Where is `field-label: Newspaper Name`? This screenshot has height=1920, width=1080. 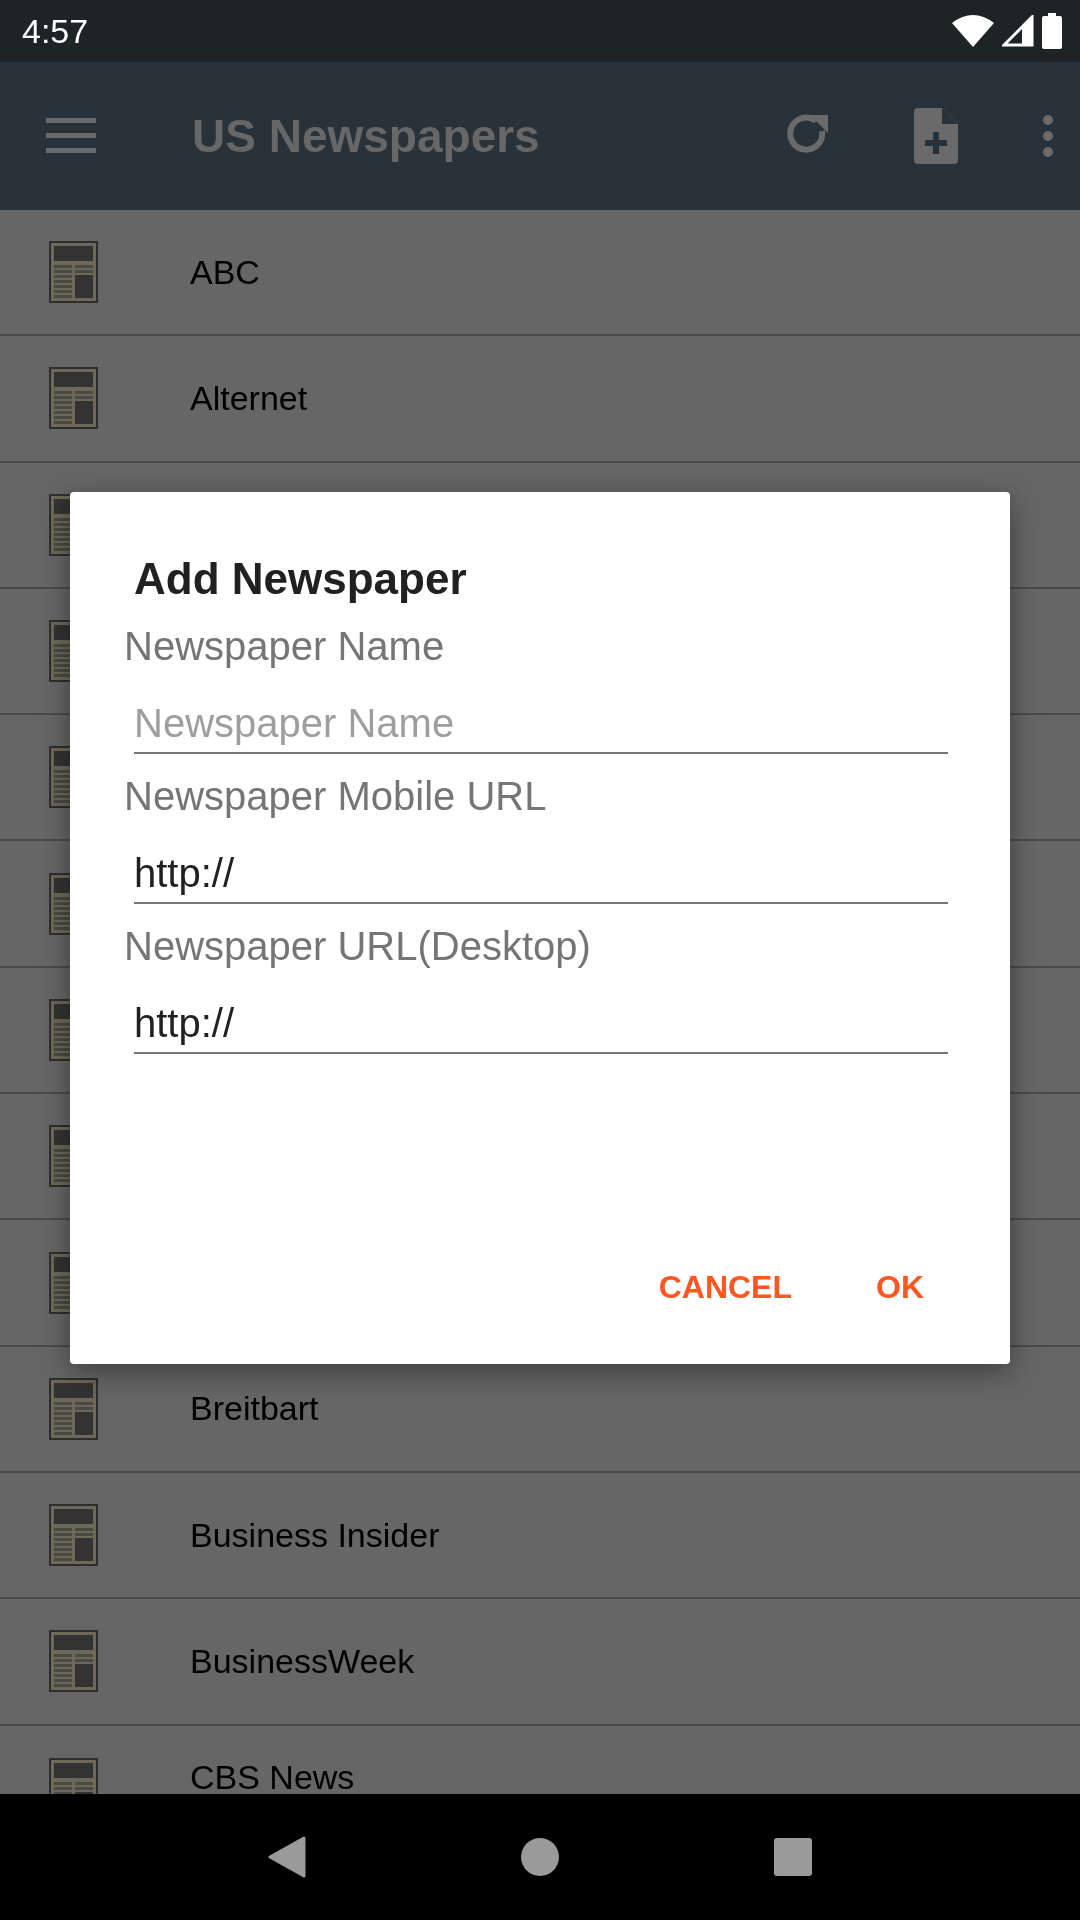 field-label: Newspaper Name is located at coordinates (285, 646).